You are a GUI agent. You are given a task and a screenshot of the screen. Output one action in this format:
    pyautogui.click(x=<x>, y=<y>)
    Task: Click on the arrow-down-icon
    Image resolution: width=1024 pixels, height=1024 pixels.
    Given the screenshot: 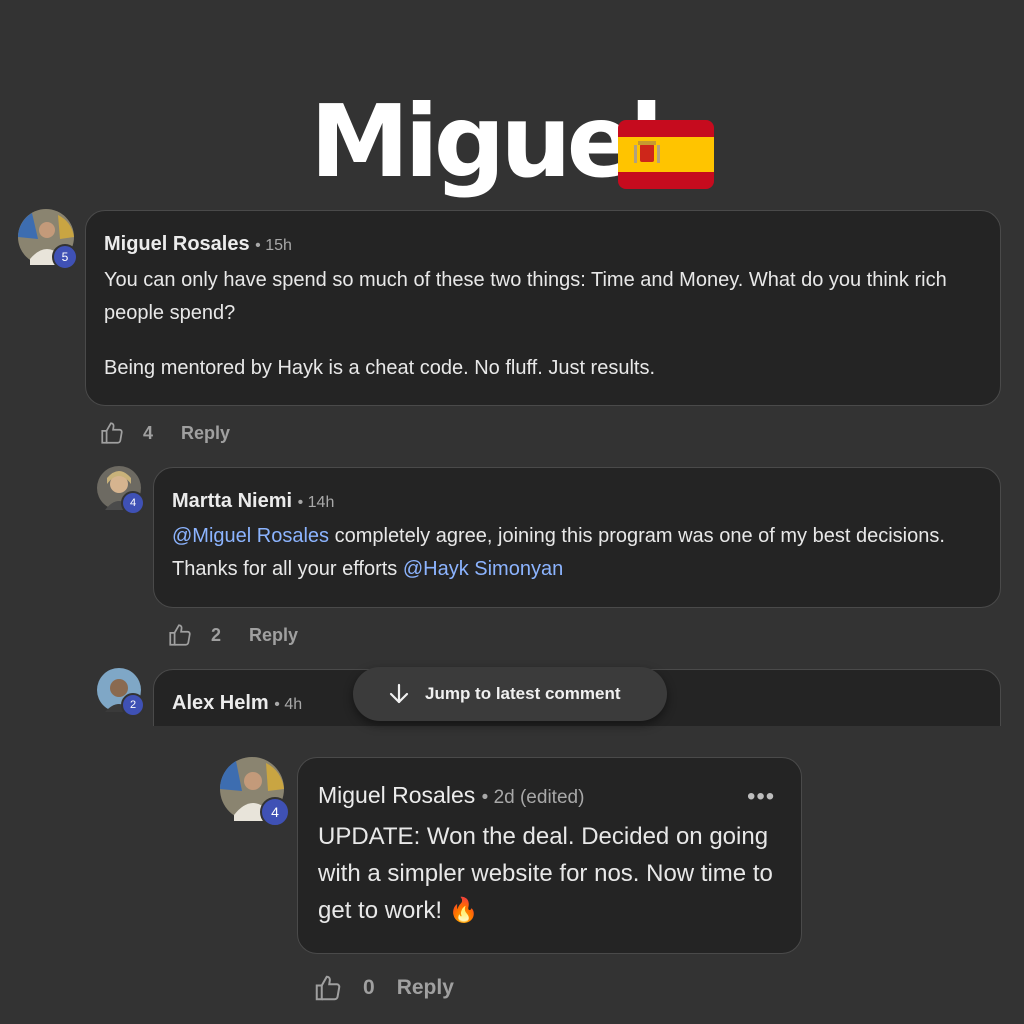 What is the action you would take?
    pyautogui.click(x=399, y=693)
    